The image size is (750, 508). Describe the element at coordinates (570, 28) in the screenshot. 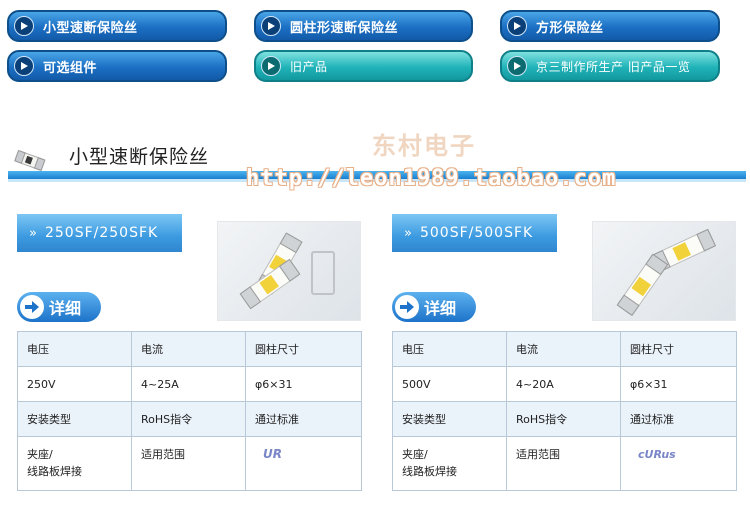

I see `nav-label: 方形保险丝` at that location.